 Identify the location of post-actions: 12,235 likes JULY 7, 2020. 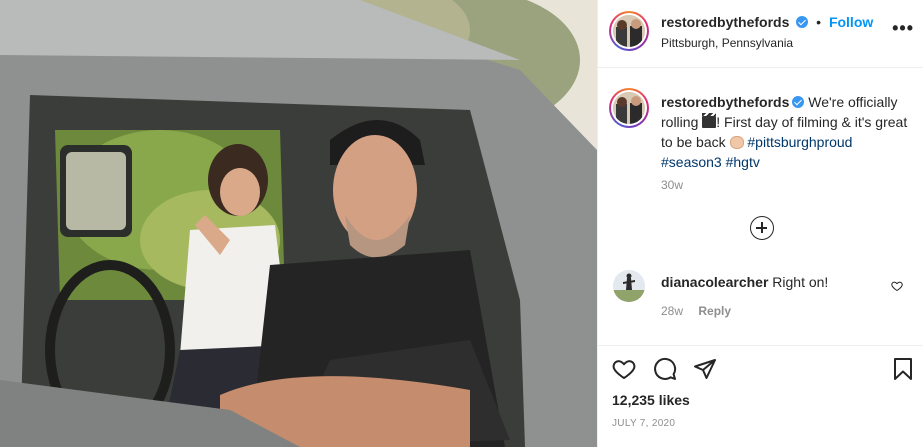
(760, 396).